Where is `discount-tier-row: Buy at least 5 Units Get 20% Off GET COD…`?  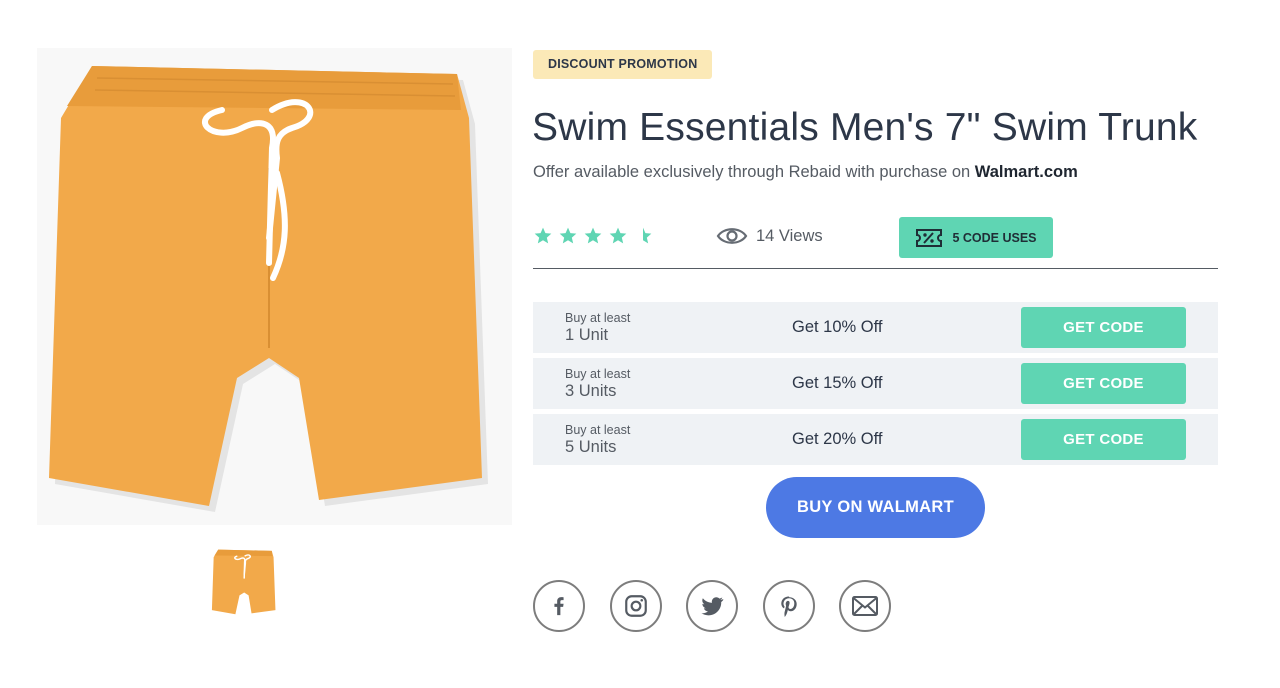 discount-tier-row: Buy at least 5 Units Get 20% Off GET COD… is located at coordinates (875, 439).